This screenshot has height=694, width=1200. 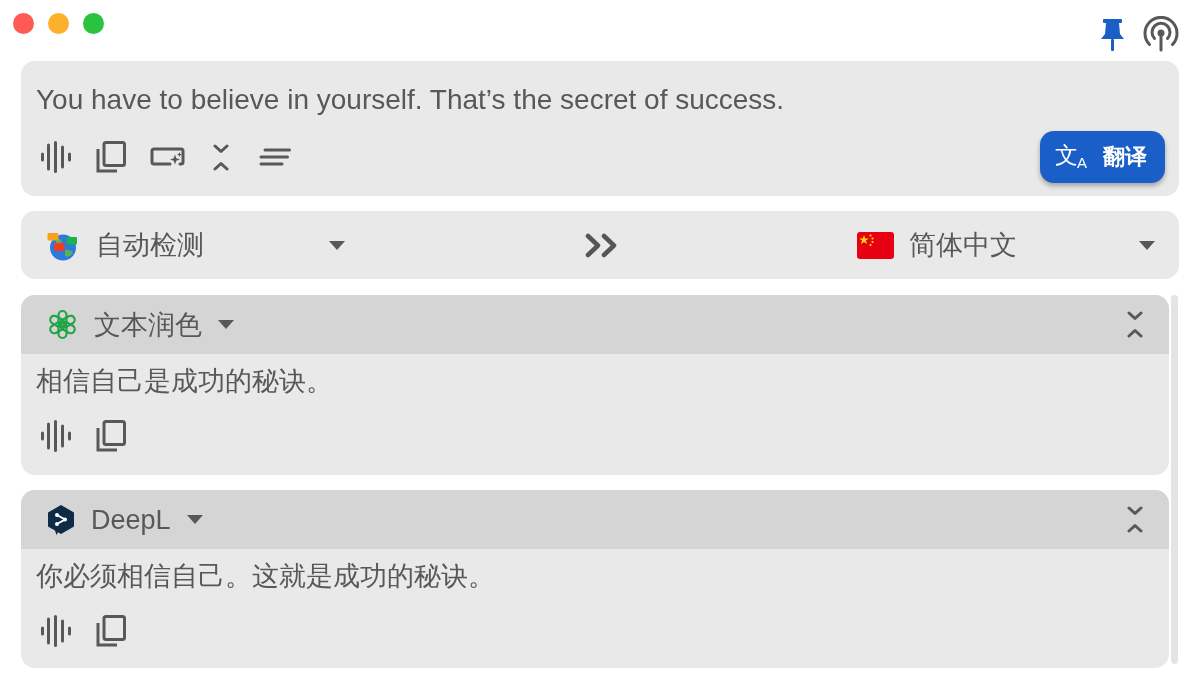 What do you see at coordinates (61, 519) in the screenshot?
I see `hexagon-icon` at bounding box center [61, 519].